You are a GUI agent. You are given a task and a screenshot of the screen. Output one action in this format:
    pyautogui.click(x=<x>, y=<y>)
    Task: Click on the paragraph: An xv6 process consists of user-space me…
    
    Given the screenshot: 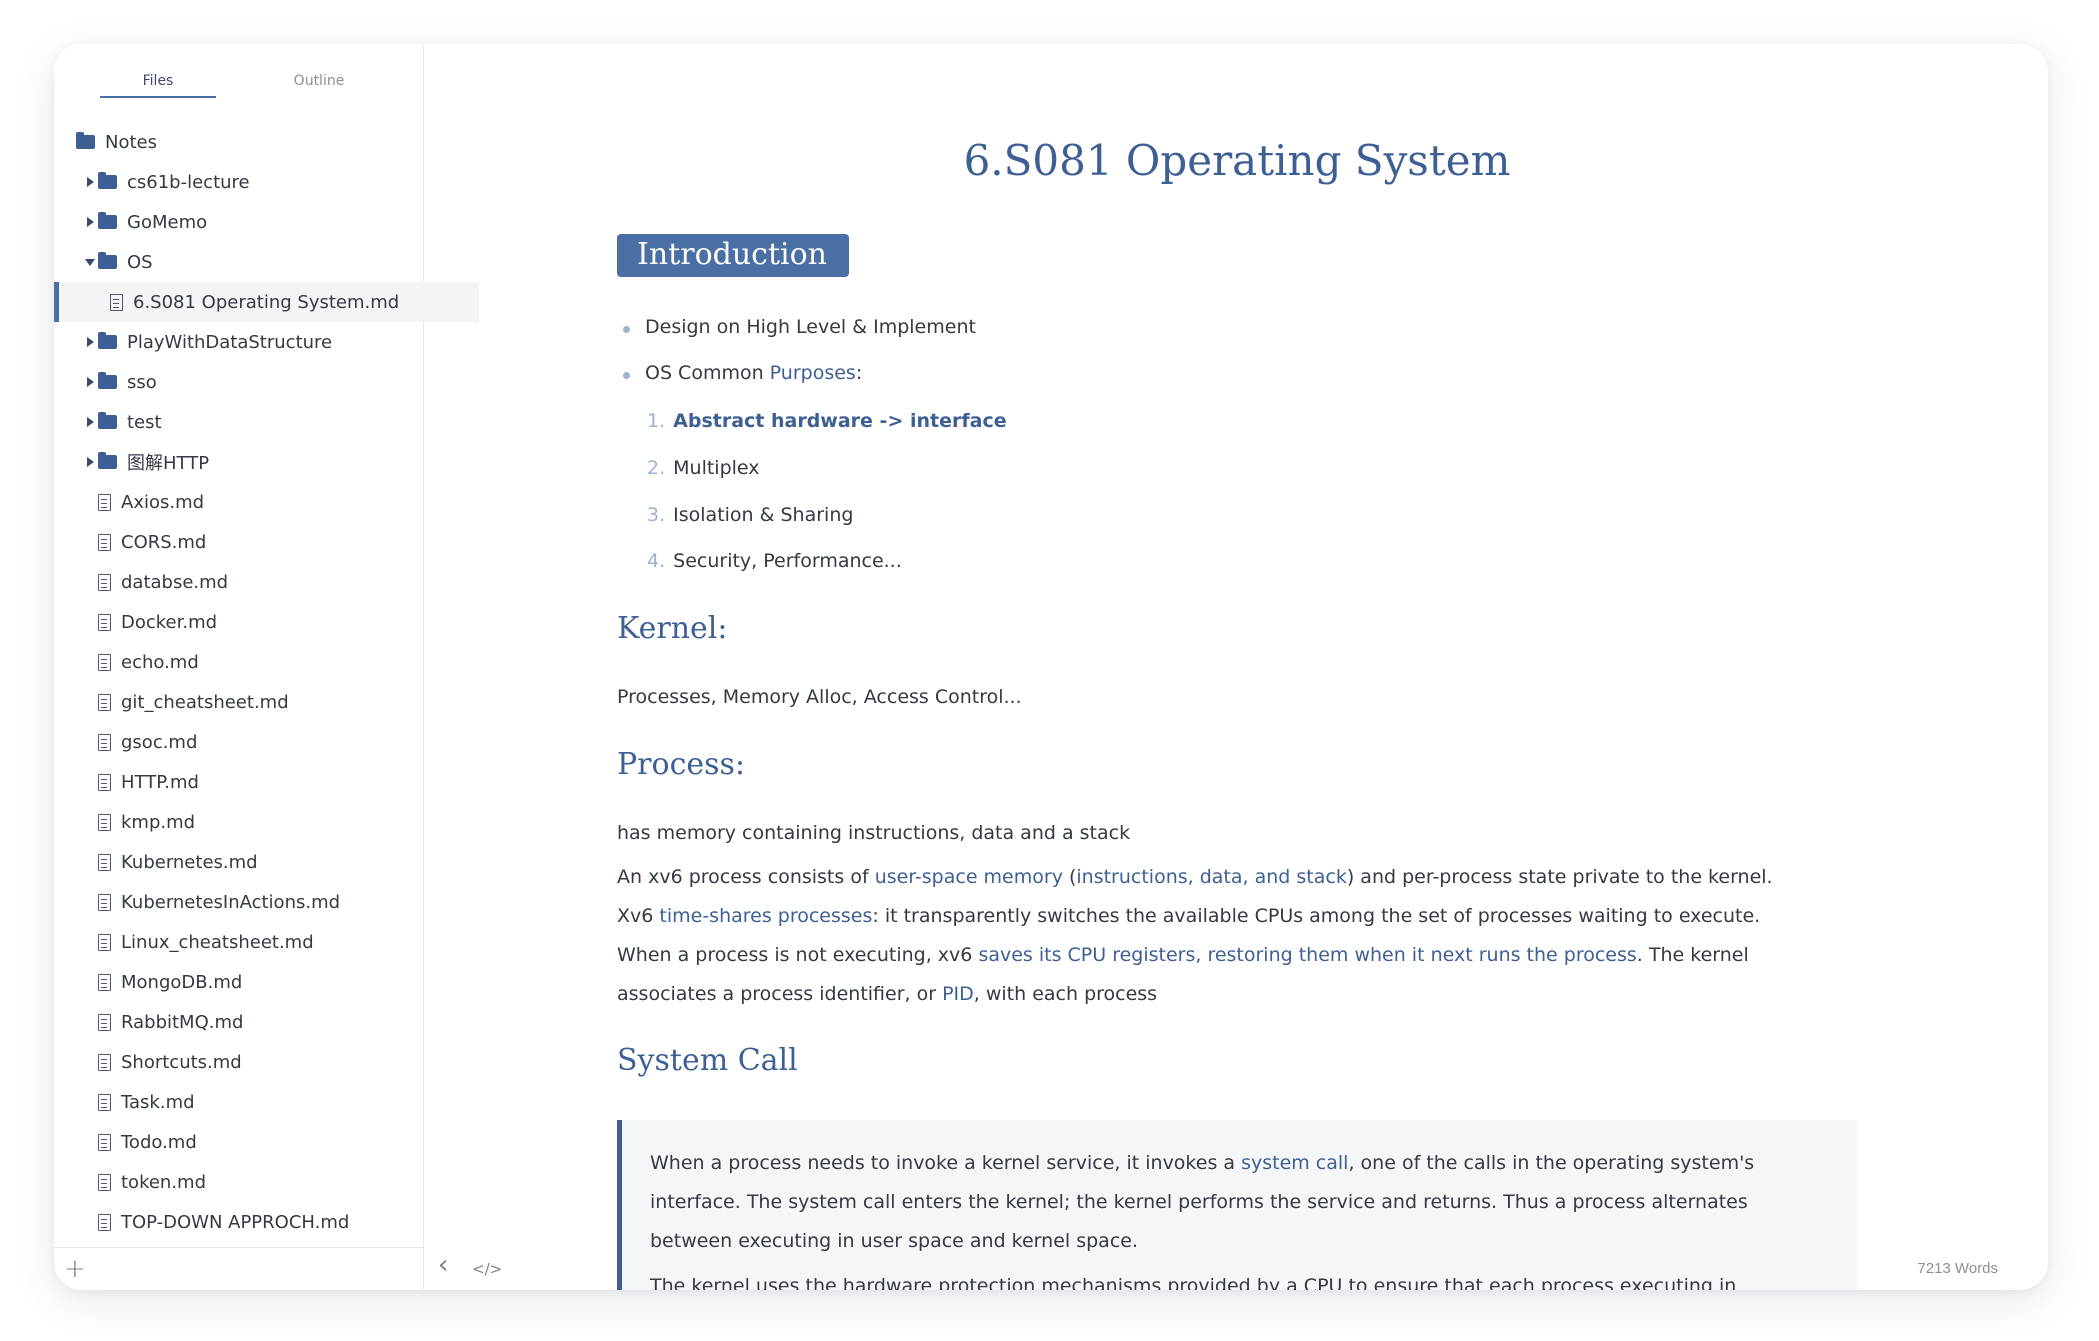 What is the action you would take?
    pyautogui.click(x=1195, y=935)
    